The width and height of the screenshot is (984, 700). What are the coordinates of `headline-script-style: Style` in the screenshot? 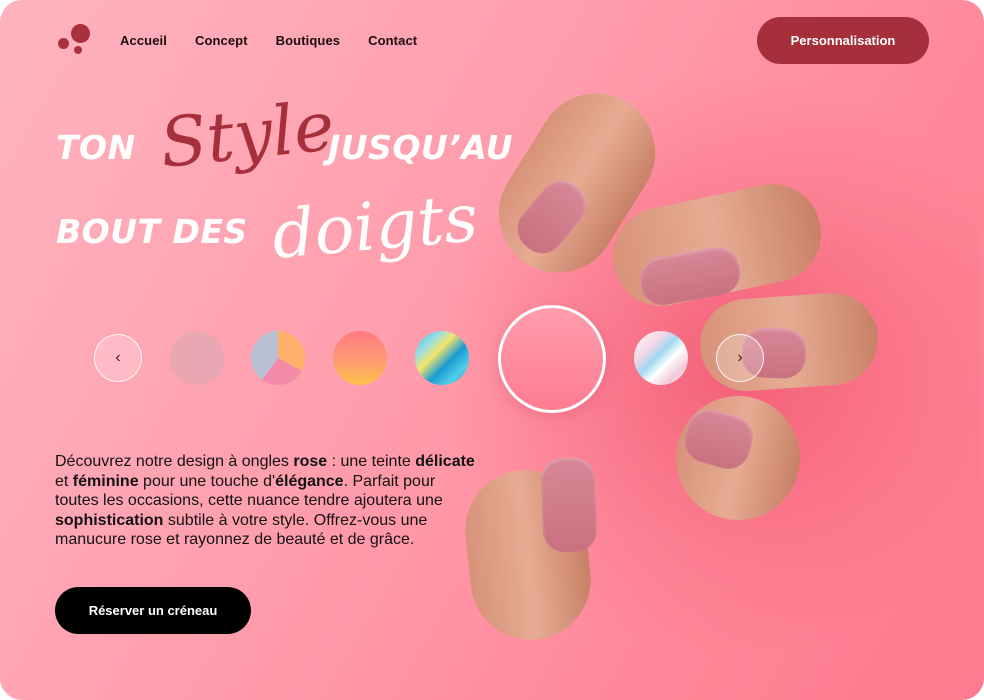 It's located at (247, 135).